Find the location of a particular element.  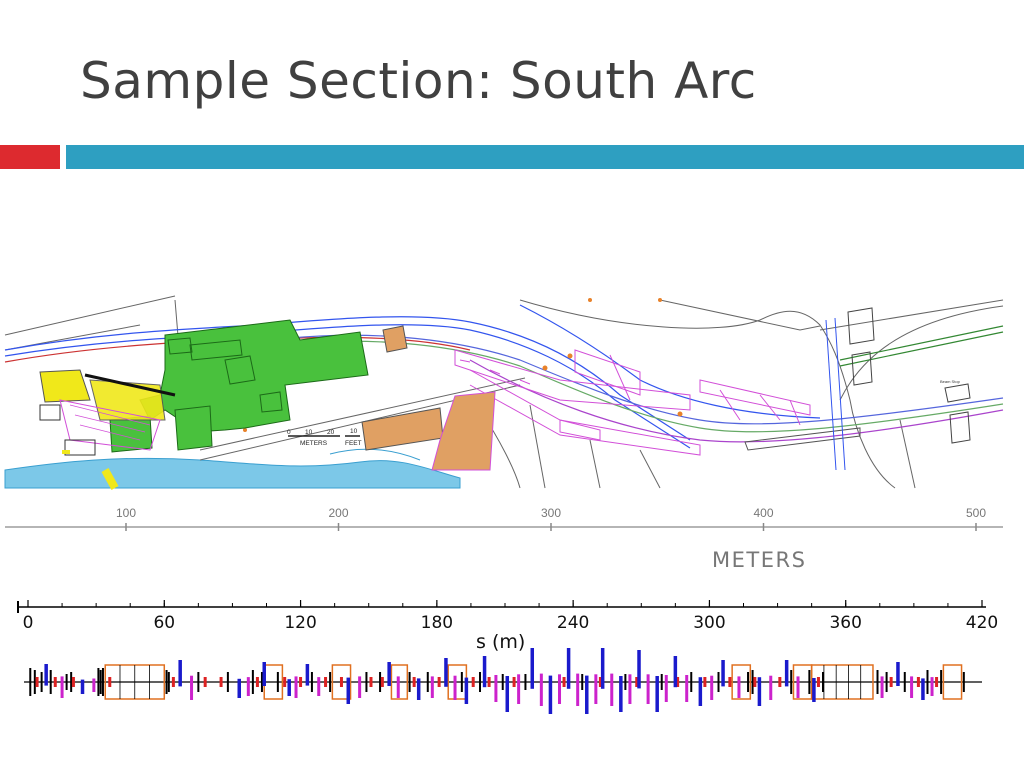

s-axis-tick-label: 180 is located at coordinates (437, 623).